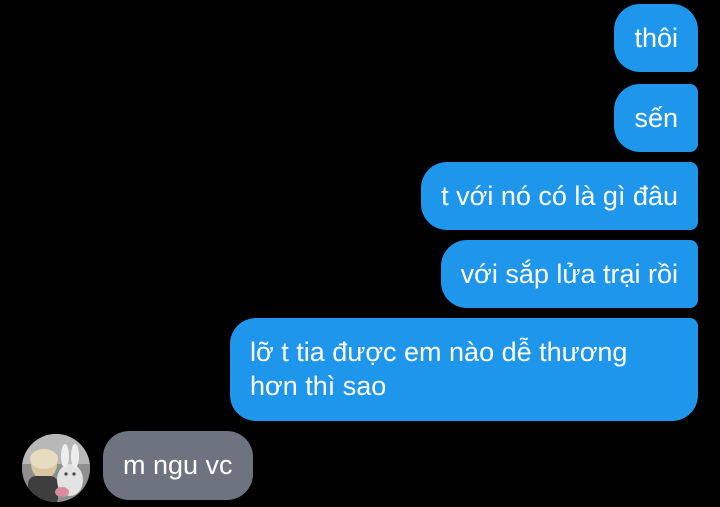 This screenshot has width=720, height=507. I want to click on message-text: thôi, so click(656, 38).